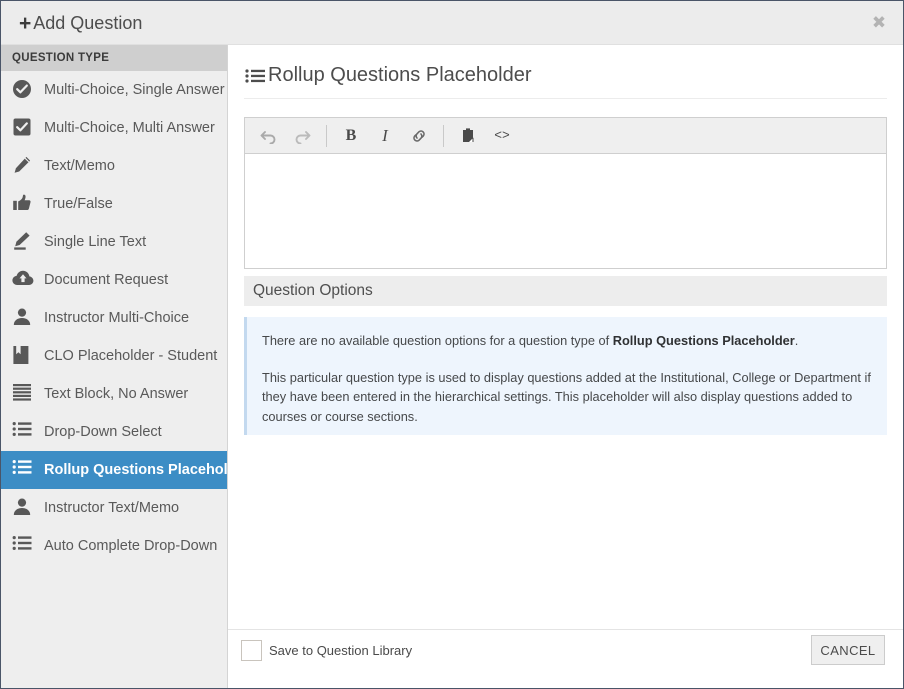 This screenshot has height=689, width=904. What do you see at coordinates (24, 394) in the screenshot?
I see `text-lines-icon` at bounding box center [24, 394].